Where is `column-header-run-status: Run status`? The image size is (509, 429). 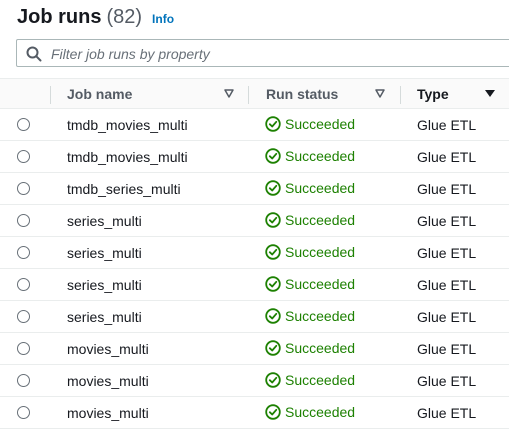 column-header-run-status: Run status is located at coordinates (302, 94).